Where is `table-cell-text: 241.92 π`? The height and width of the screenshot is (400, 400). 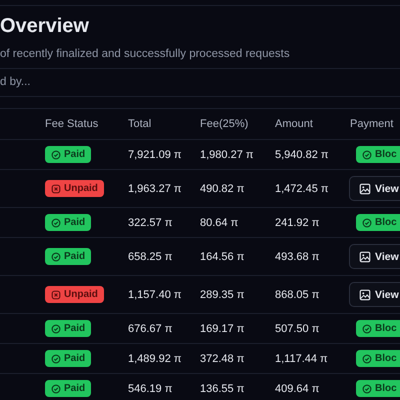
table-cell-text: 241.92 π is located at coordinates (297, 222).